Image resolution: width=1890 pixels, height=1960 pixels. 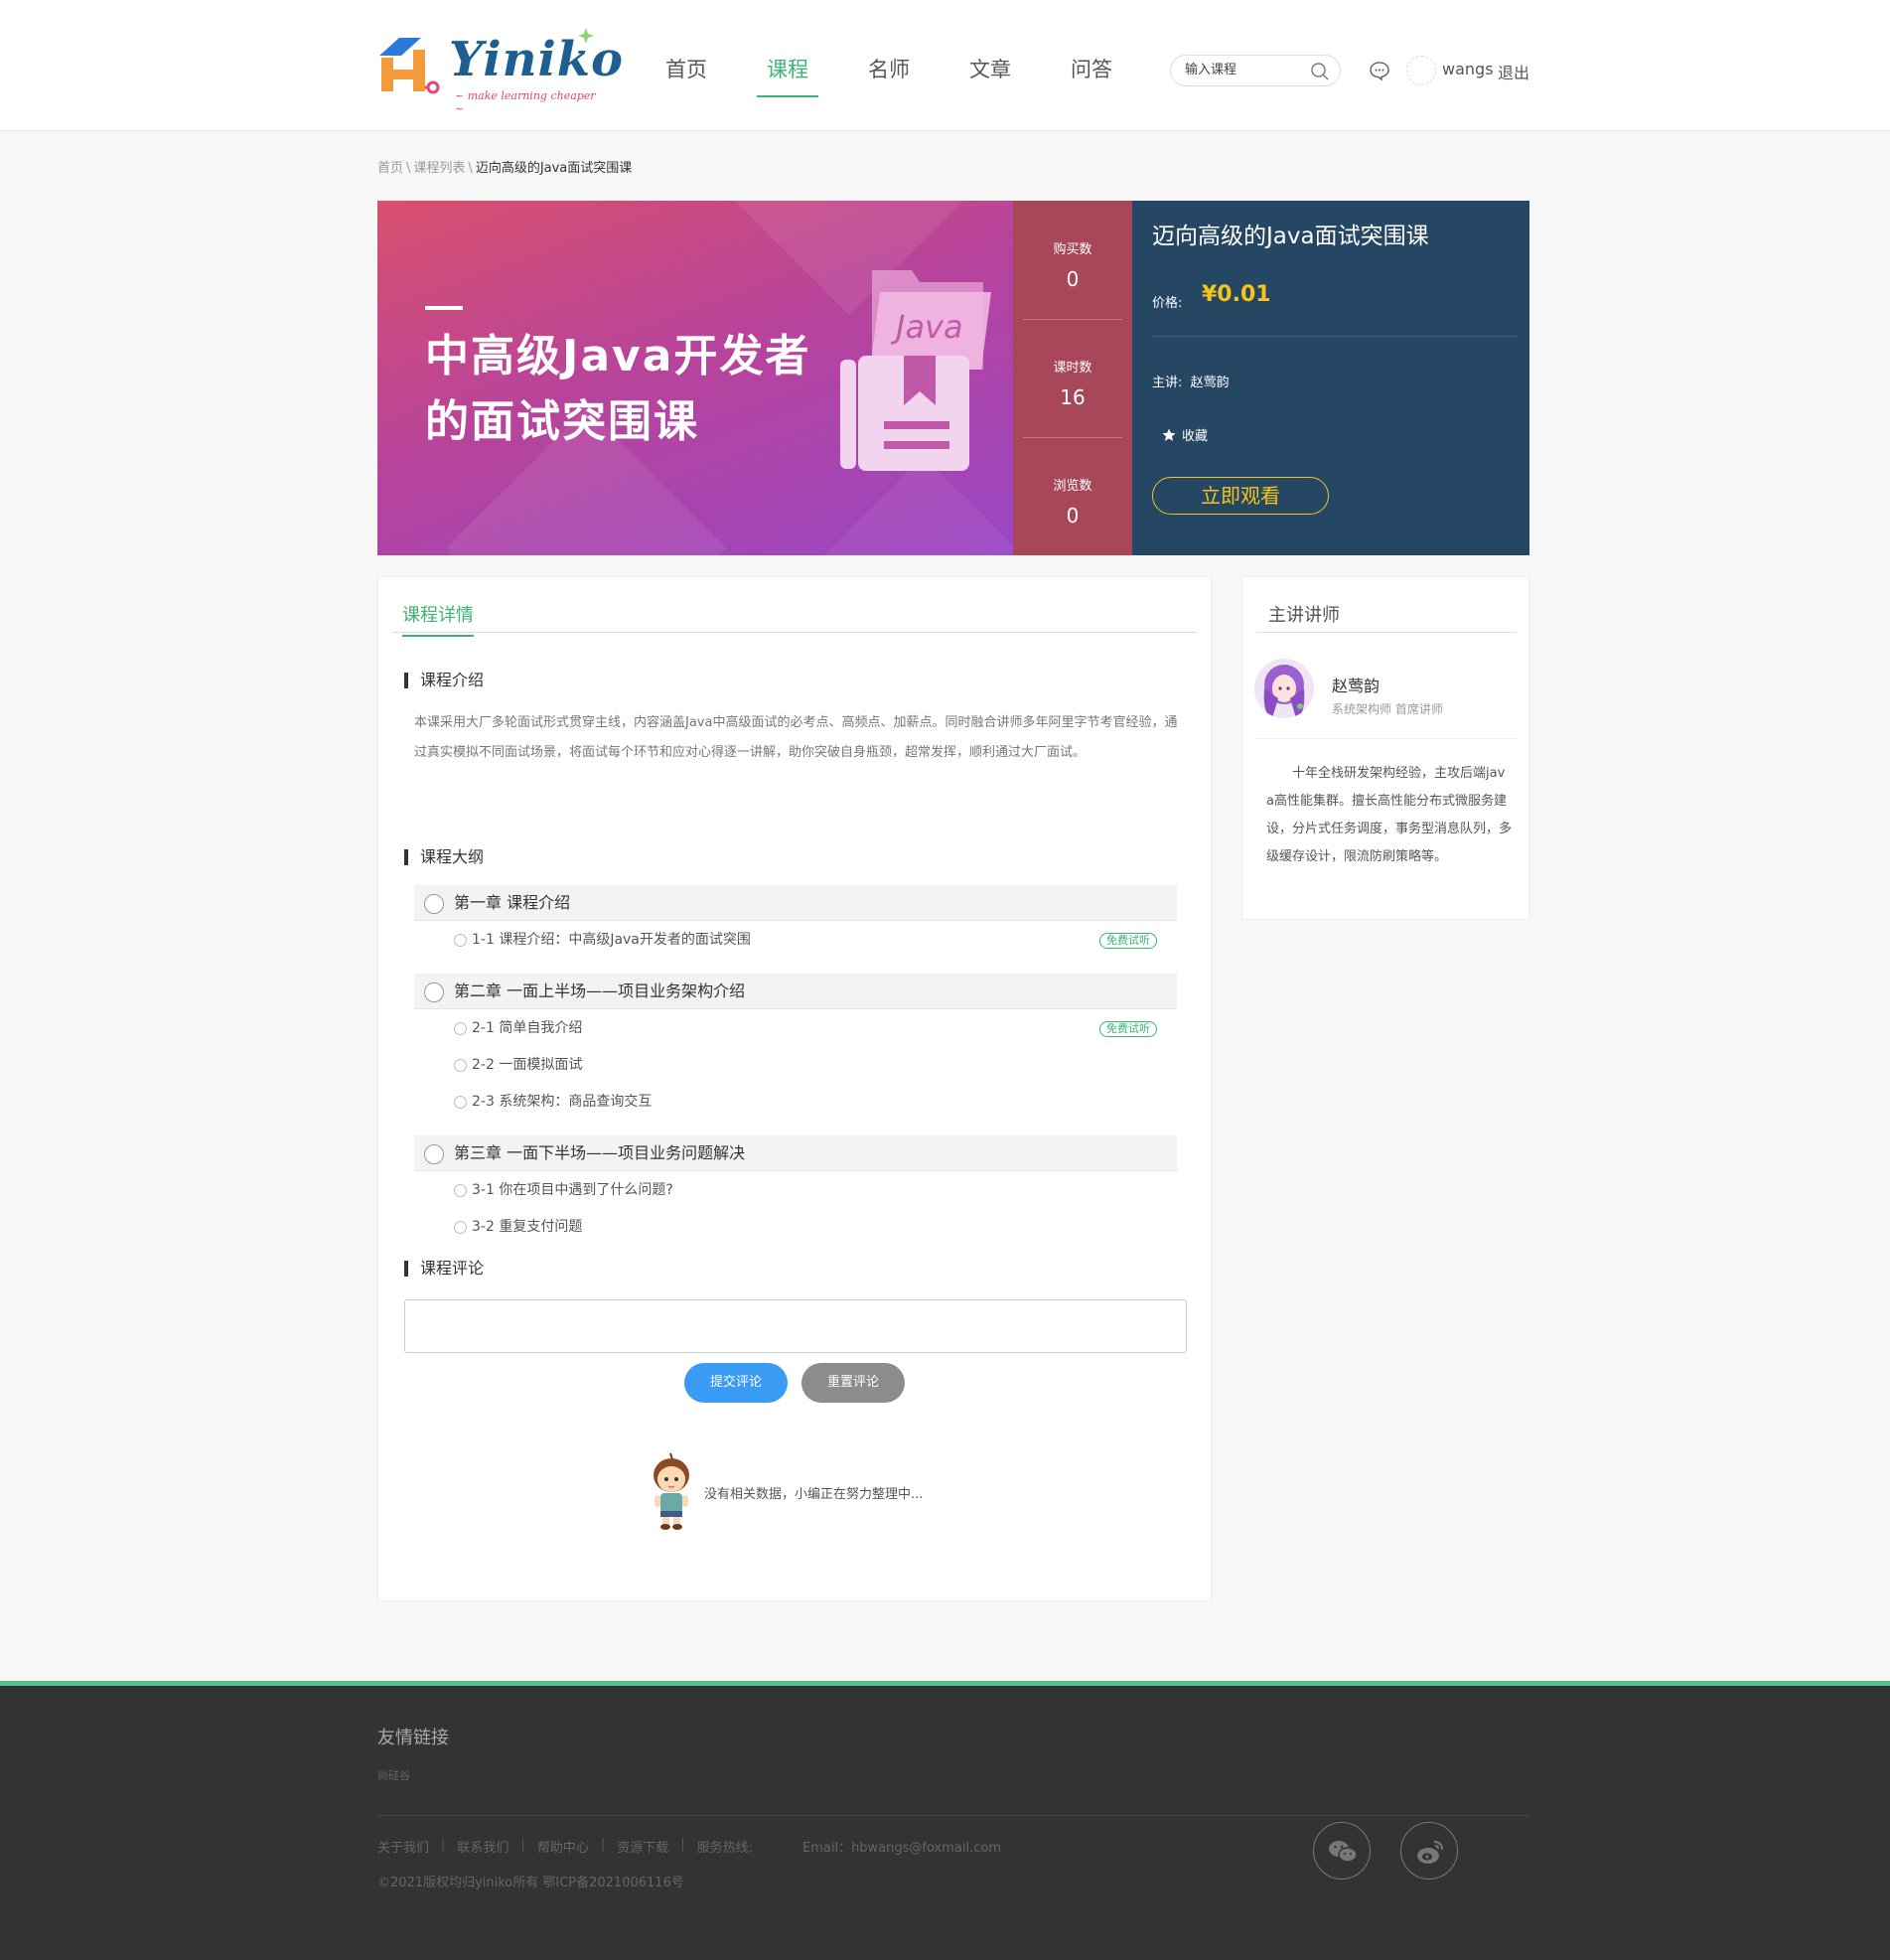 I want to click on footer-downloads: 资源下载, so click(x=642, y=1846).